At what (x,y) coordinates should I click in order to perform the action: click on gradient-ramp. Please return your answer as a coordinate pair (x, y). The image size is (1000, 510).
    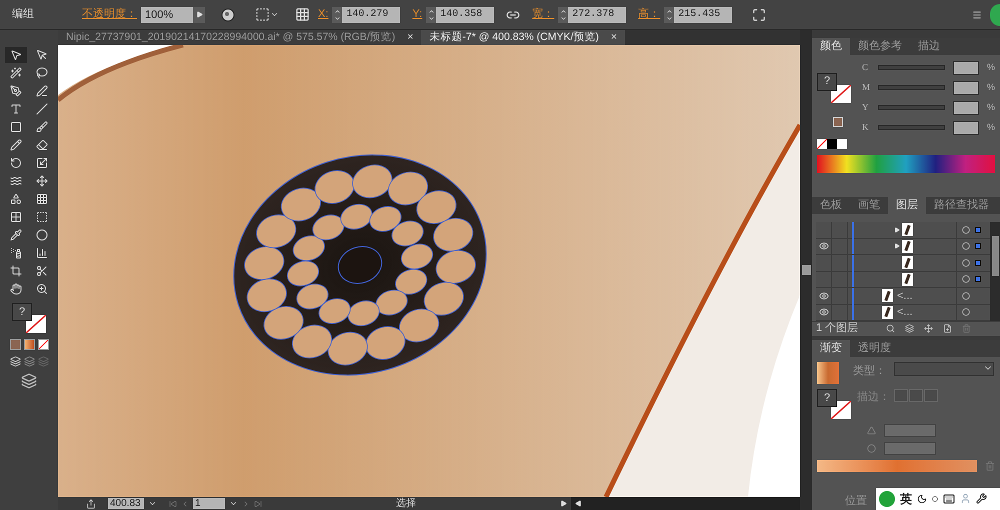
    Looking at the image, I should click on (897, 466).